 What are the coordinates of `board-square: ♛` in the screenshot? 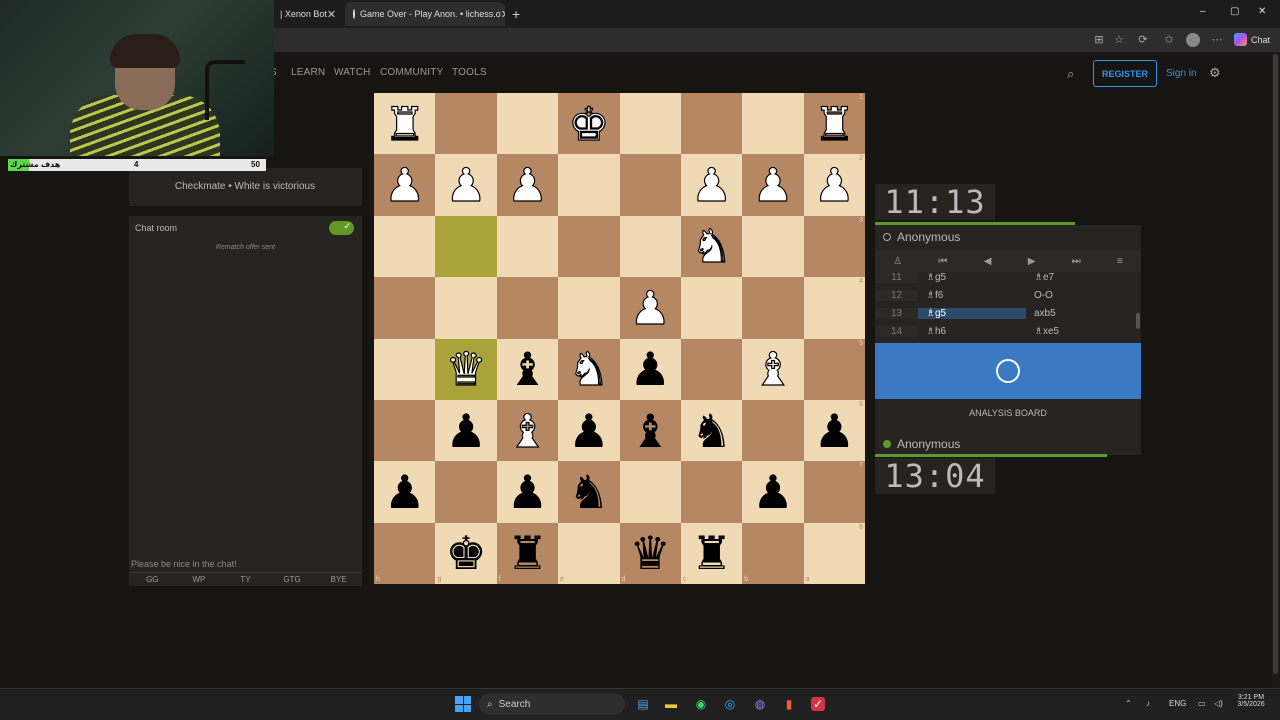 It's located at (466, 369).